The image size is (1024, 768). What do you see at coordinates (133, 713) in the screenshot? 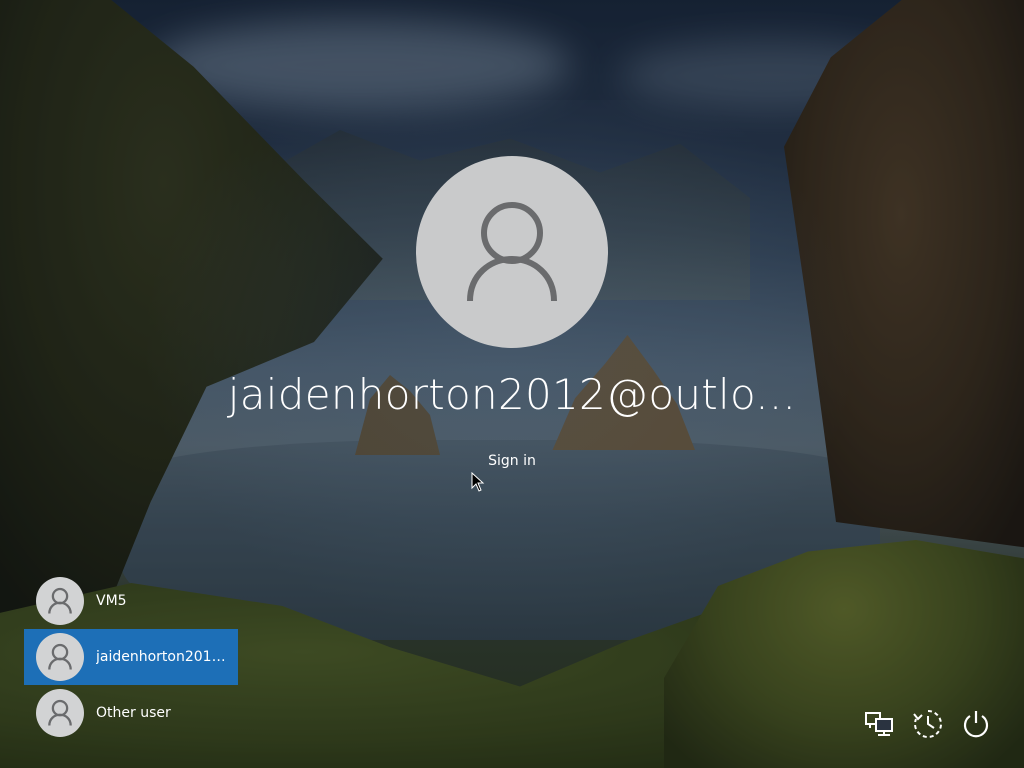
I see `user-item-label: Other user` at bounding box center [133, 713].